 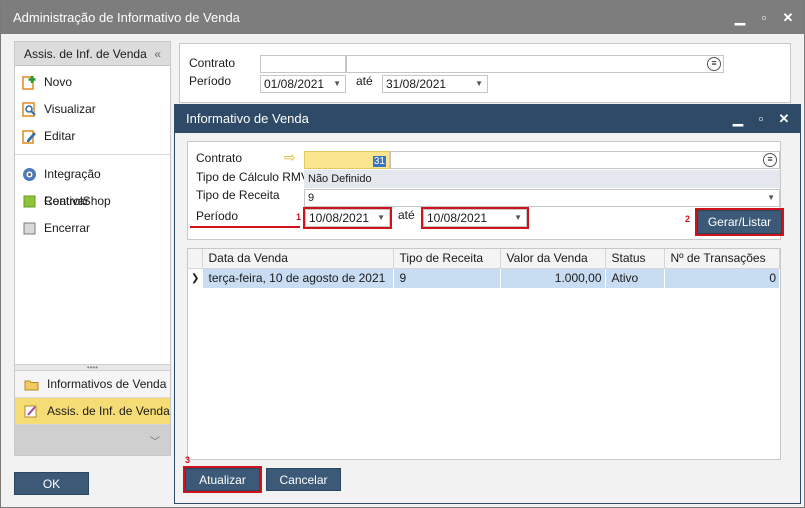 What do you see at coordinates (340, 179) in the screenshot?
I see `tipo-calculo-value: Não Definido` at bounding box center [340, 179].